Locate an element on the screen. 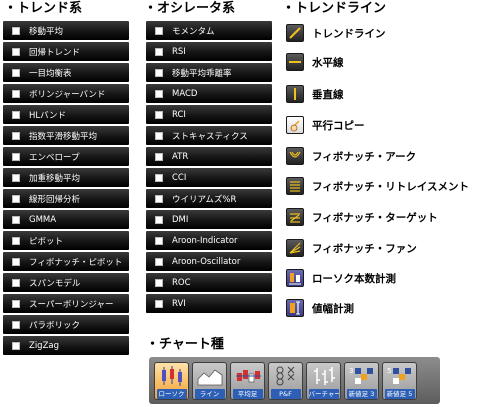  oscillator-item: RCI is located at coordinates (209, 114).